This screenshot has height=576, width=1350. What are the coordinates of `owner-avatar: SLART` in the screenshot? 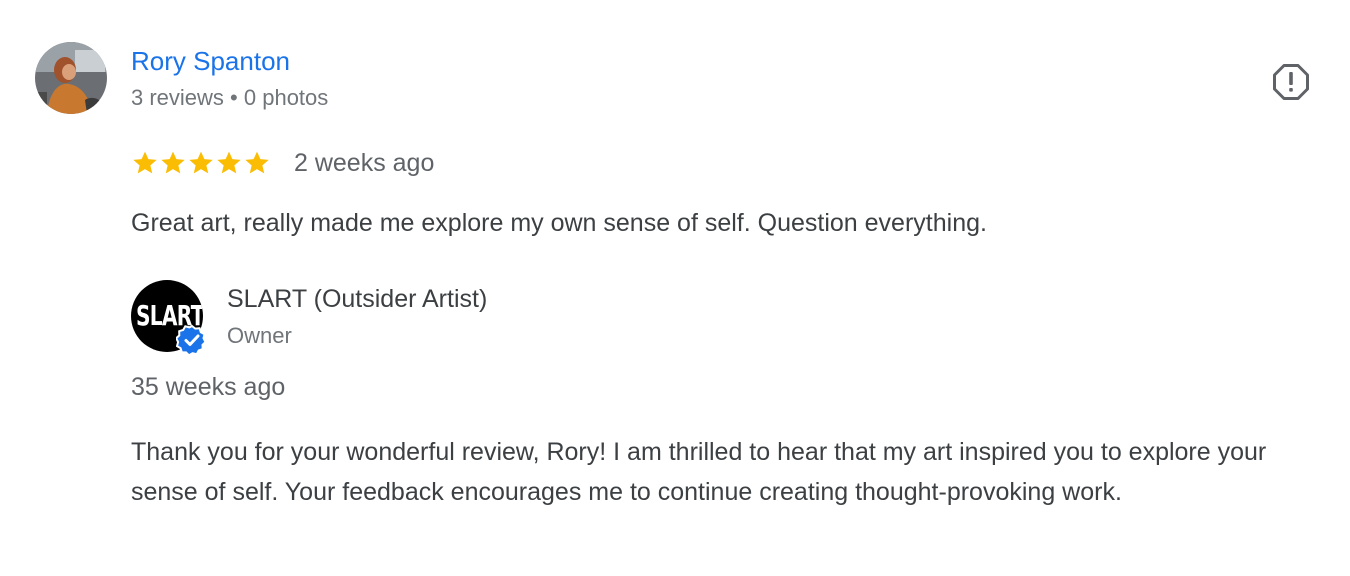 It's located at (169, 318).